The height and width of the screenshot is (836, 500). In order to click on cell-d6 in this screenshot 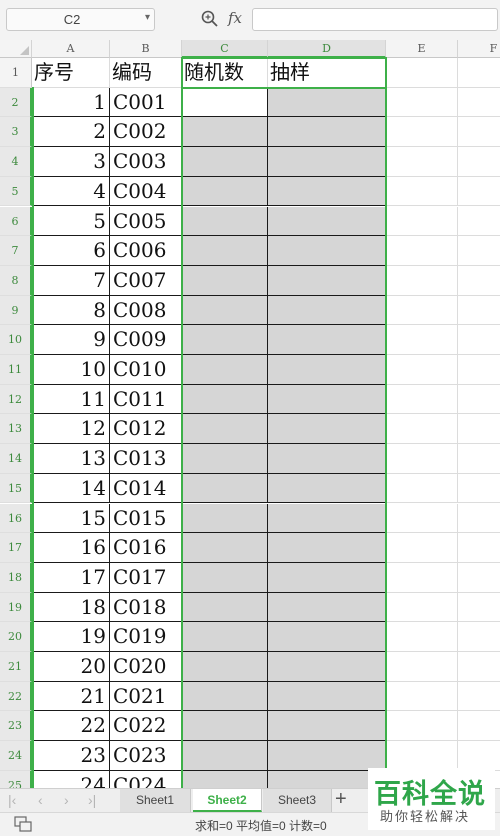, I will do `click(327, 221)`.